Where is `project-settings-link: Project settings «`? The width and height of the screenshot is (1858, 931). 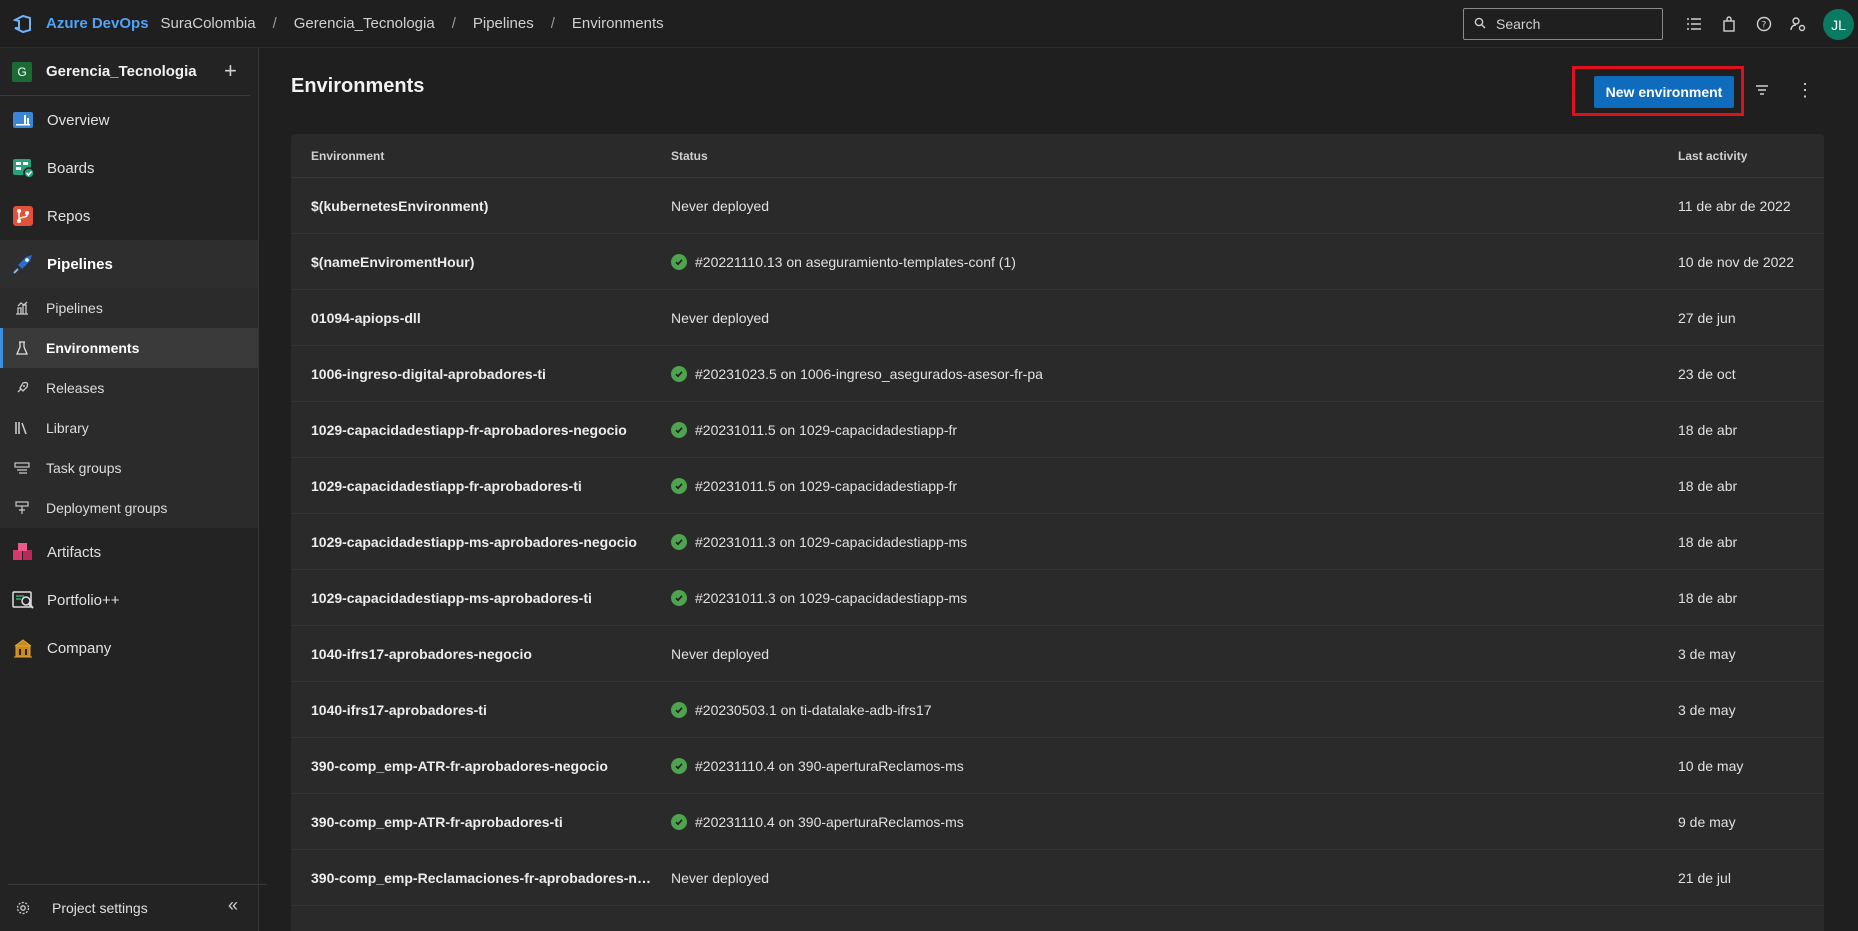
project-settings-link: Project settings « is located at coordinates (137, 907).